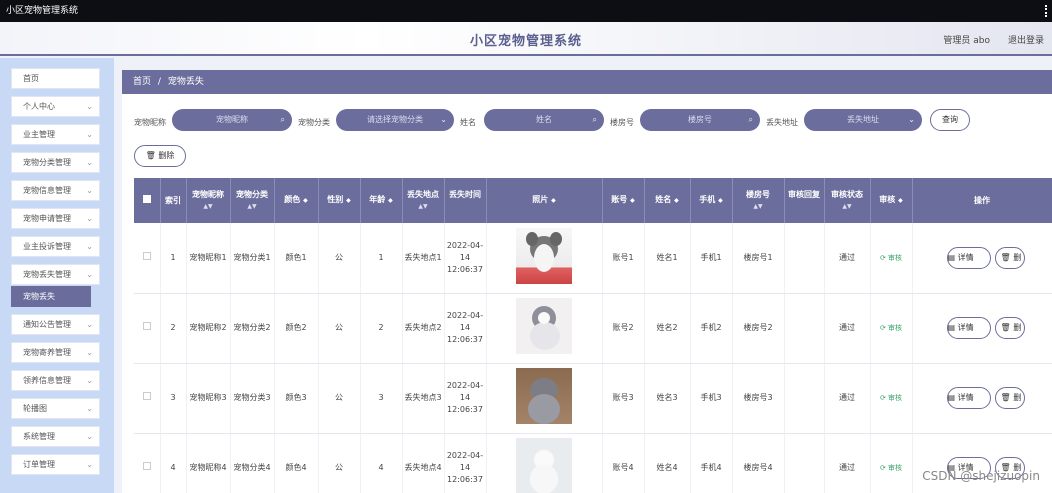  Describe the element at coordinates (173, 463) in the screenshot. I see `cell-index: 4` at that location.